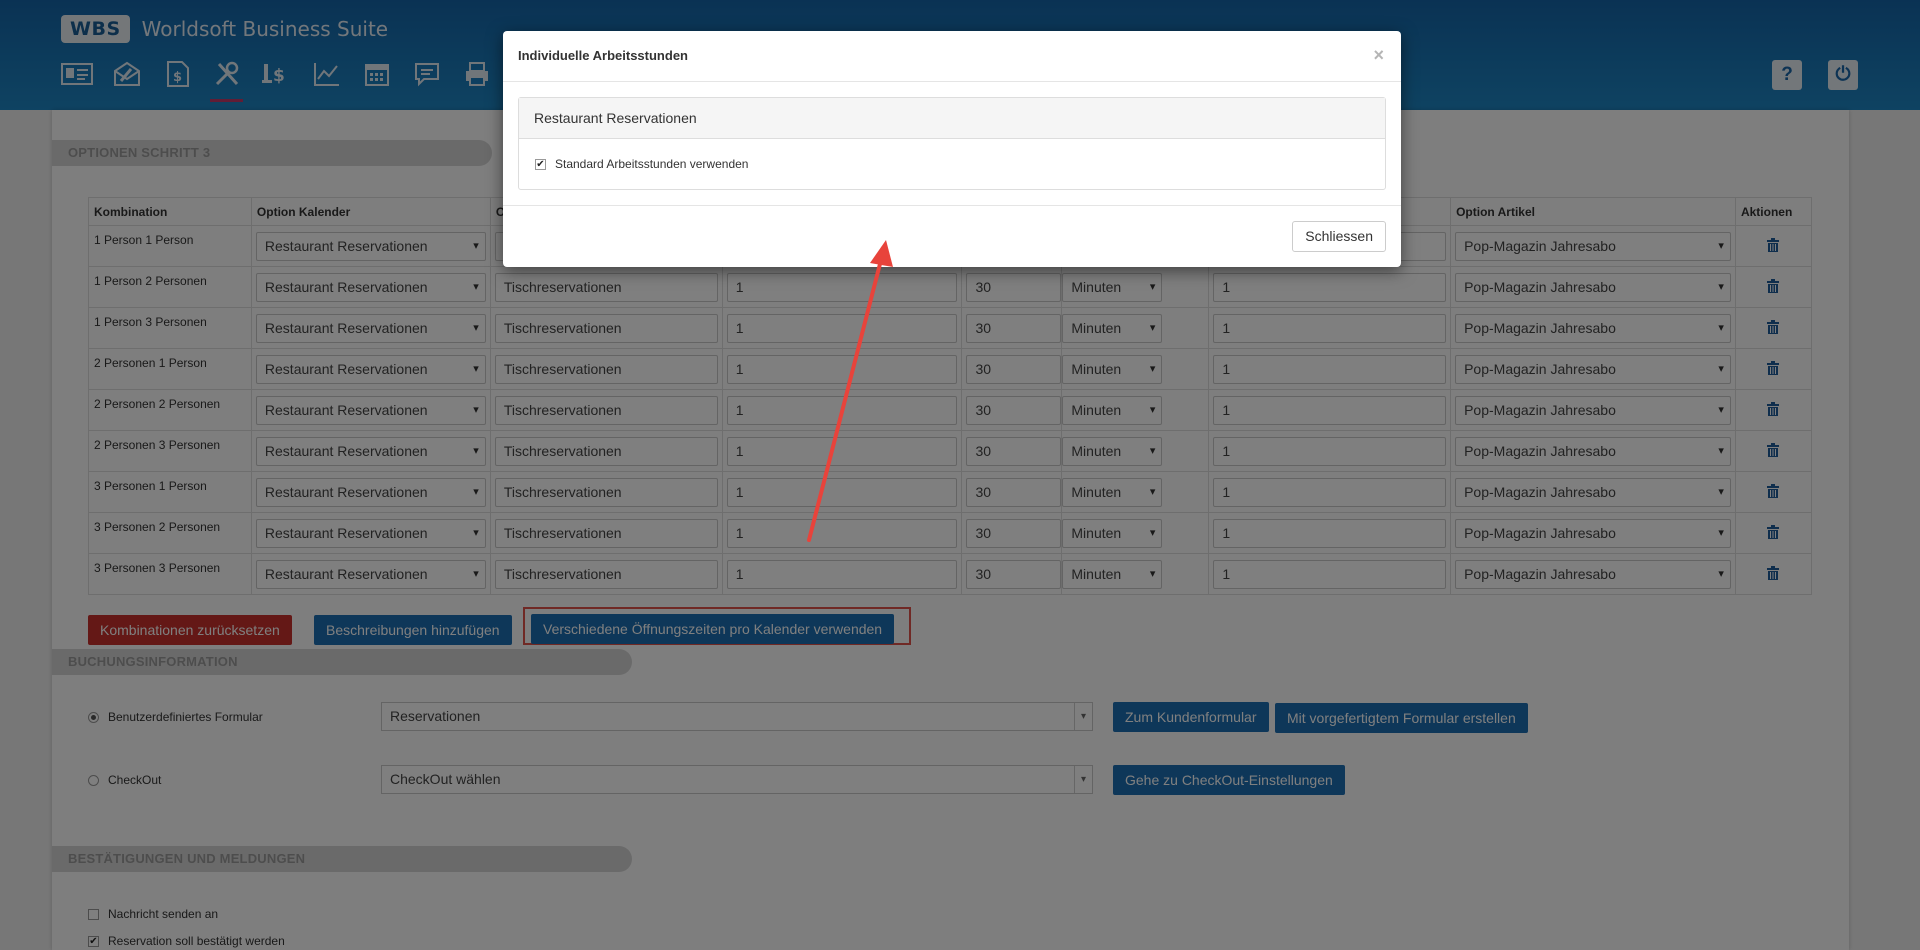 This screenshot has width=1920, height=950. I want to click on standard-hours-label: Standard Arbeitsstunden verwenden, so click(652, 164).